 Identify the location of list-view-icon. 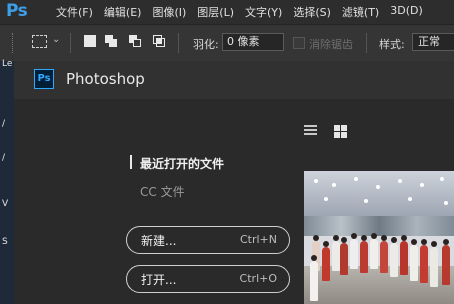
(310, 130).